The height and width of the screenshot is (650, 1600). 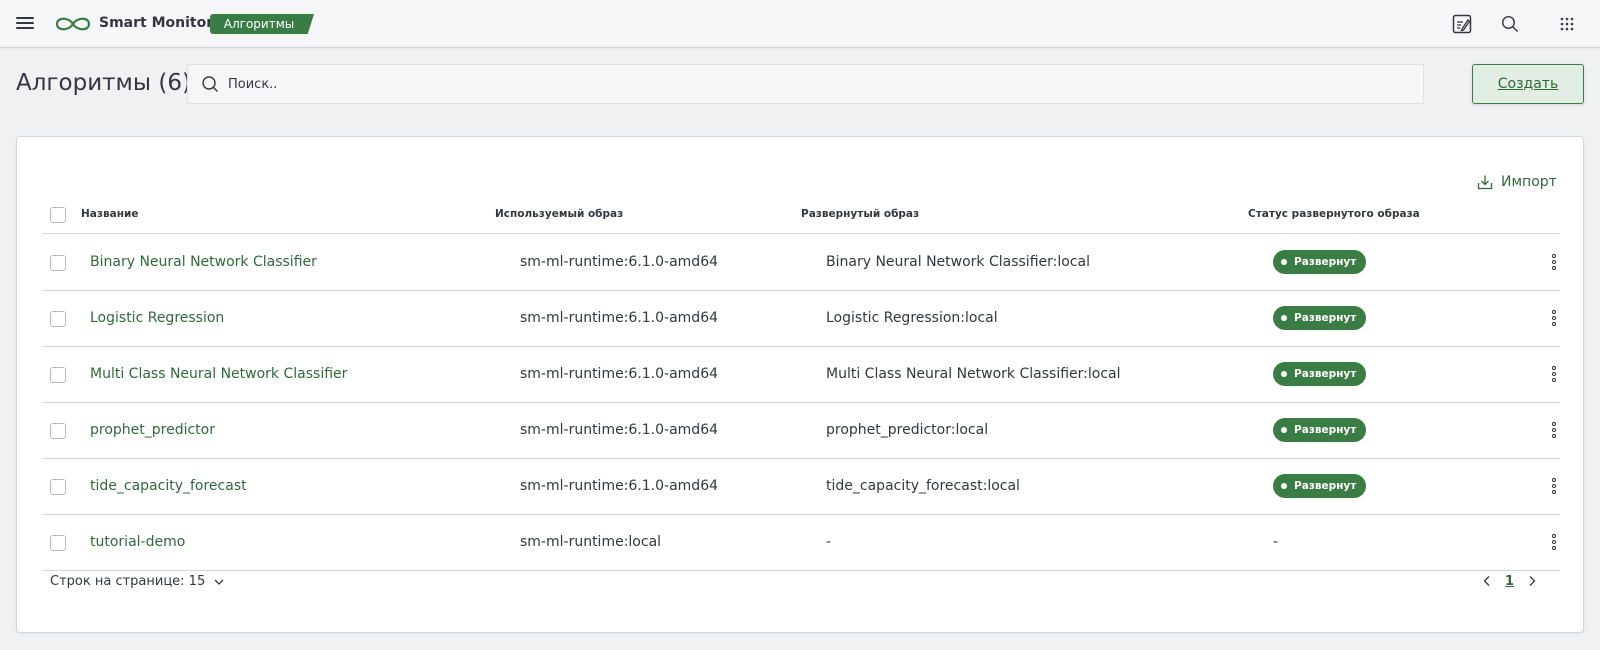 I want to click on search-input, so click(x=803, y=84).